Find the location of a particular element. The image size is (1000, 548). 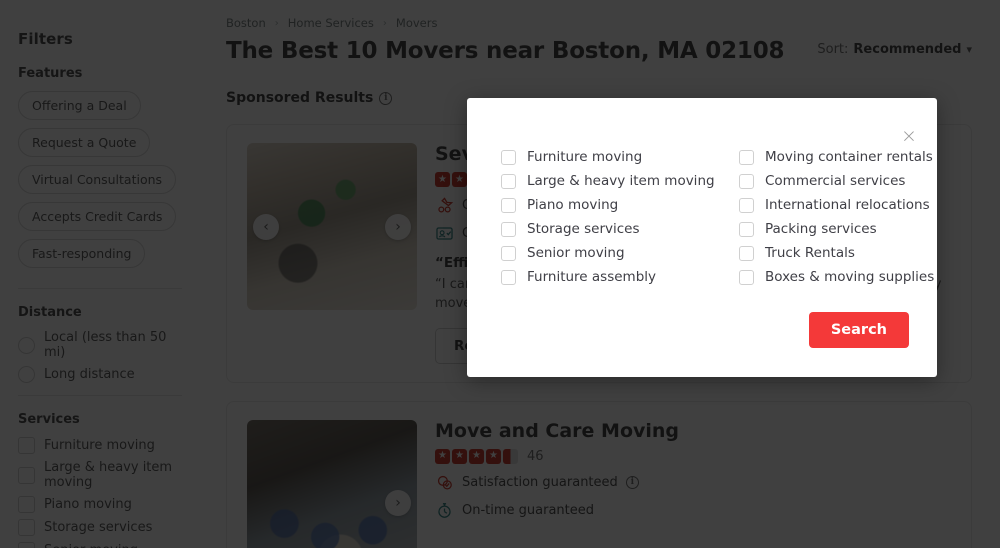

modal-option-boxes-moving-supplies: Boxes & moving supplies is located at coordinates (836, 277).